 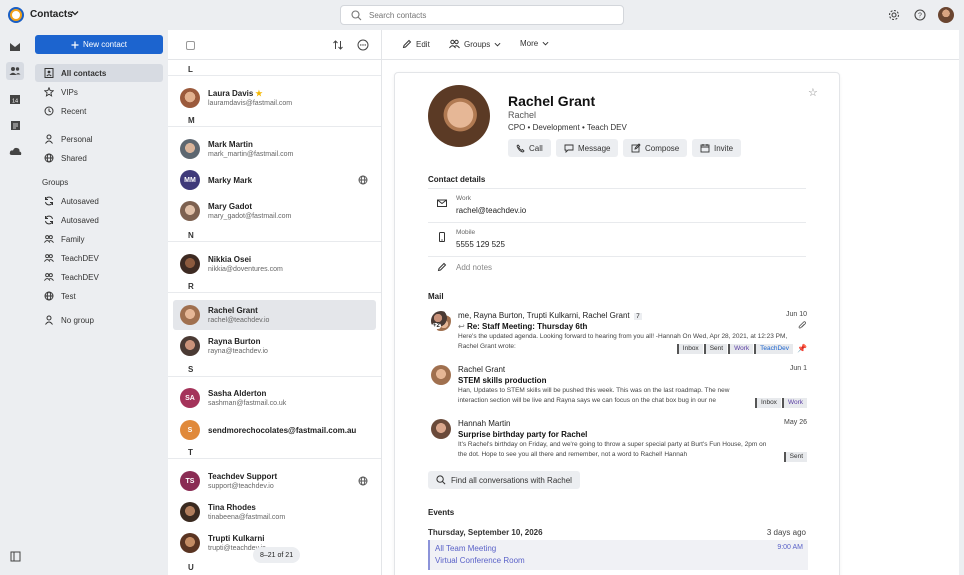 What do you see at coordinates (99, 158) in the screenshot?
I see `sidebar-item-shared: Shared` at bounding box center [99, 158].